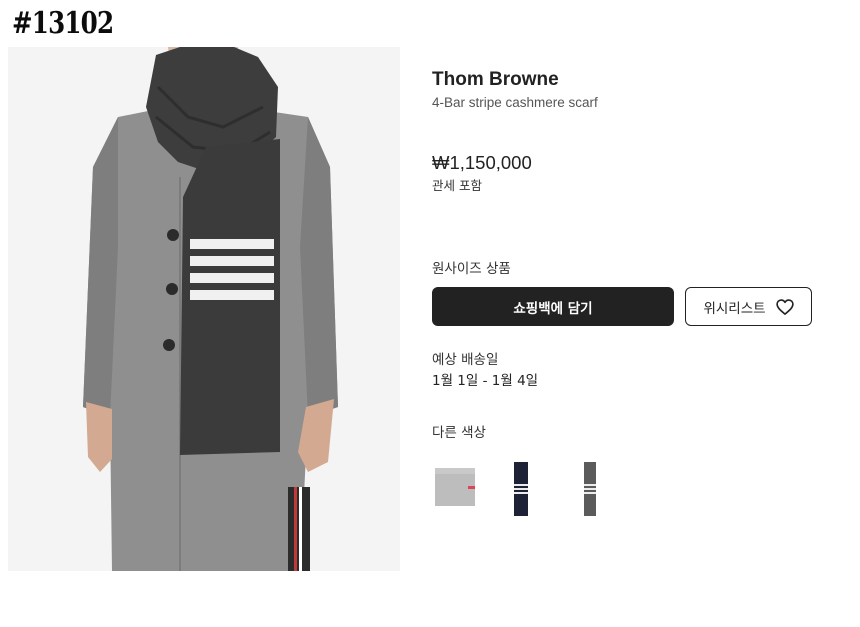 Image resolution: width=860 pixels, height=627 pixels. I want to click on light-grey-scarf-thumbnail, so click(455, 487).